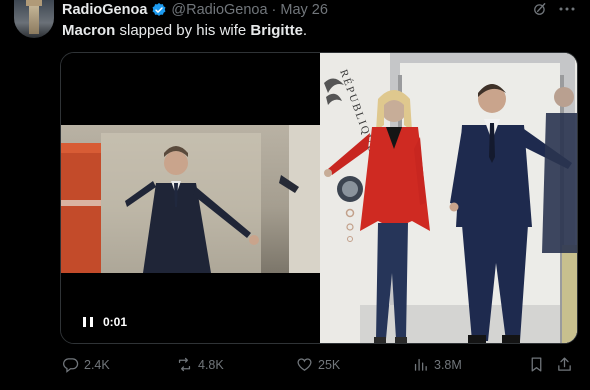 The width and height of the screenshot is (590, 390). Describe the element at coordinates (276, 30) in the screenshot. I see `tweet-bold-name: Brigitte` at that location.